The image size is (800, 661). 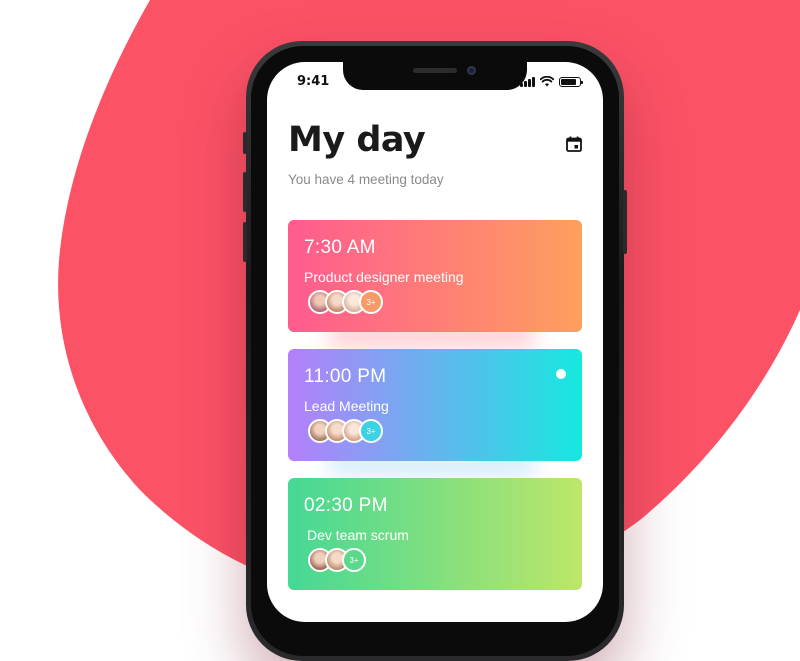 What do you see at coordinates (547, 81) in the screenshot?
I see `wifi-icon` at bounding box center [547, 81].